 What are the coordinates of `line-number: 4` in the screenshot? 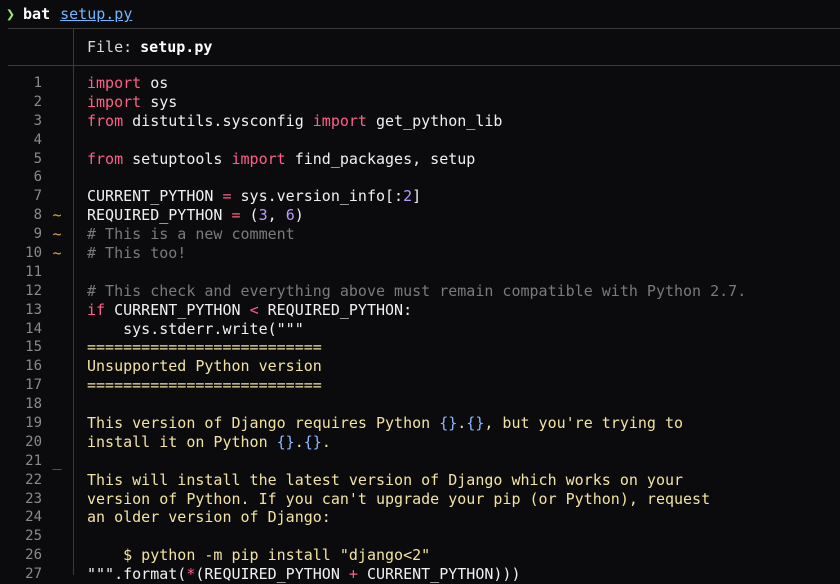 It's located at (37, 139).